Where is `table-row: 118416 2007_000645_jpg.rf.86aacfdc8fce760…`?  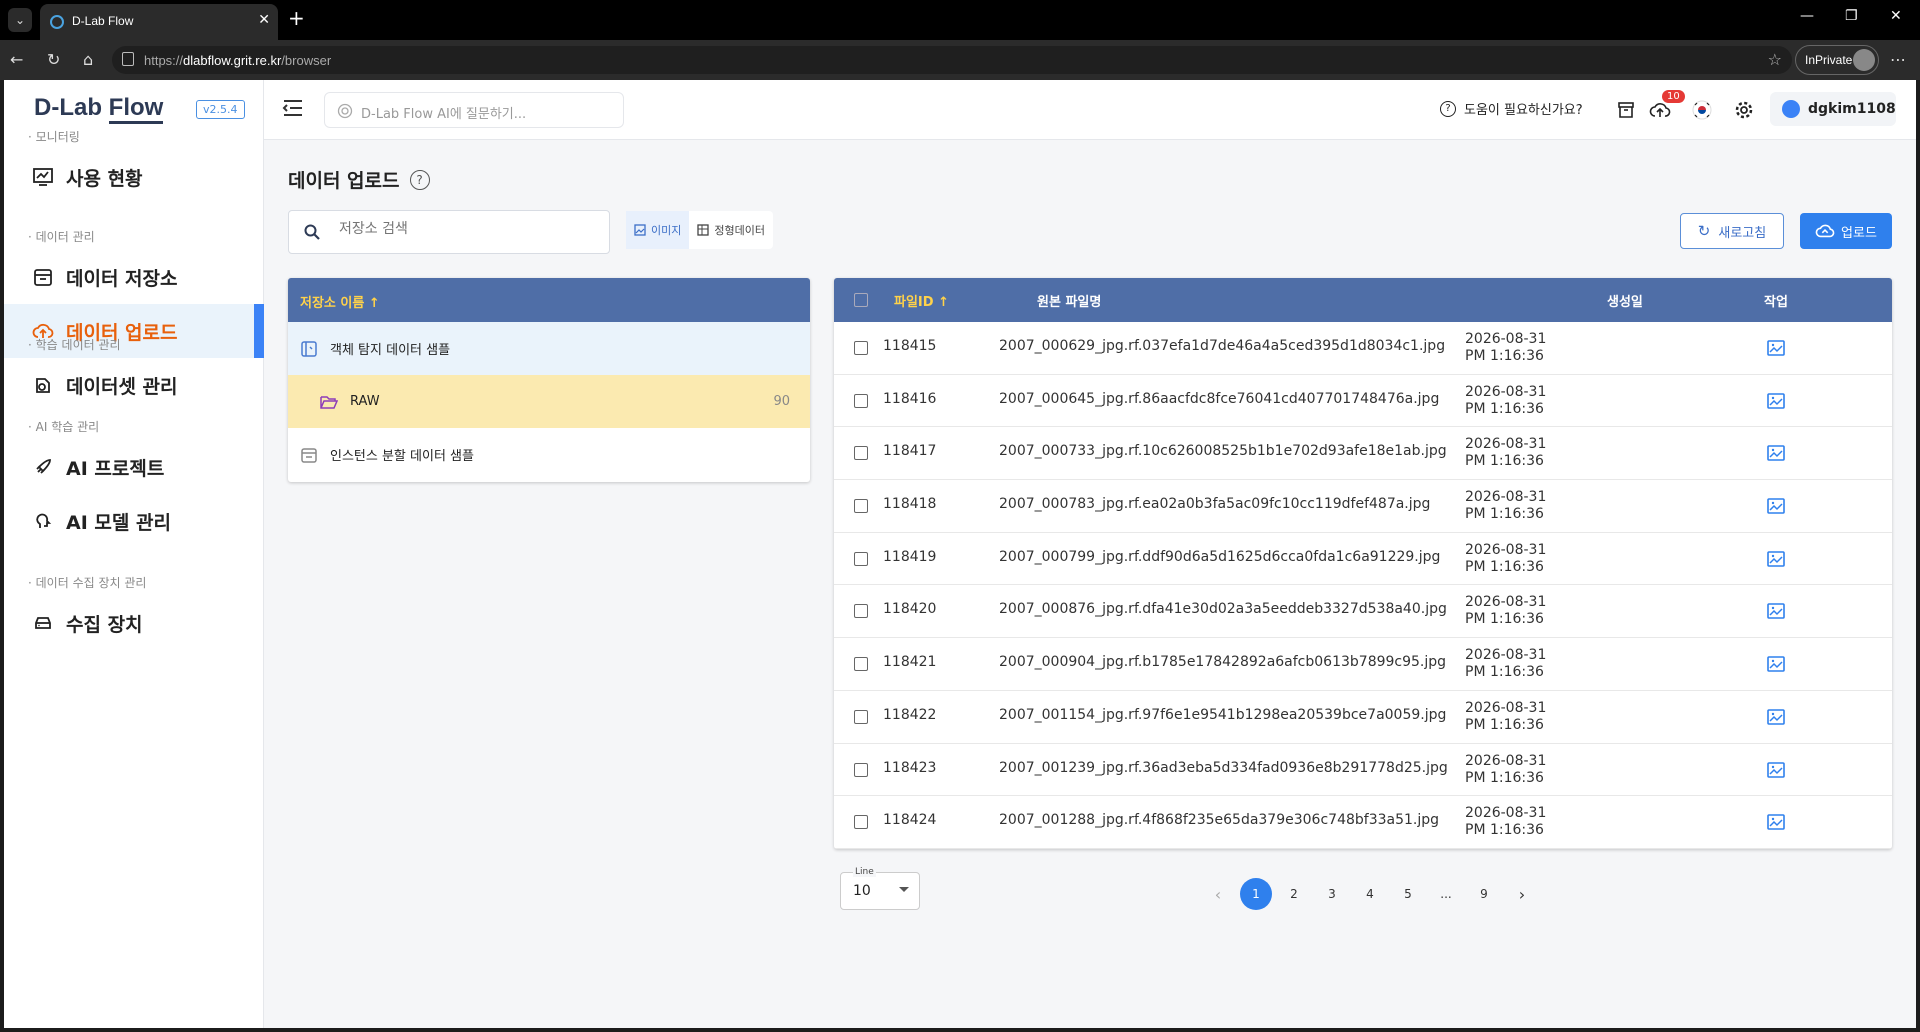
table-row: 118416 2007_000645_jpg.rf.86aacfdc8fce760… is located at coordinates (1363, 401).